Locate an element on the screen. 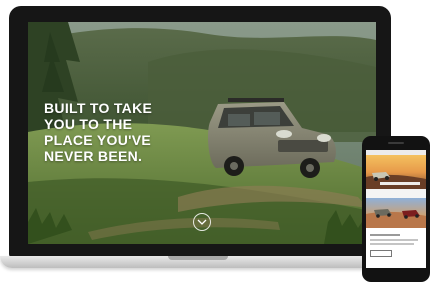  scroll-down-button is located at coordinates (202, 222).